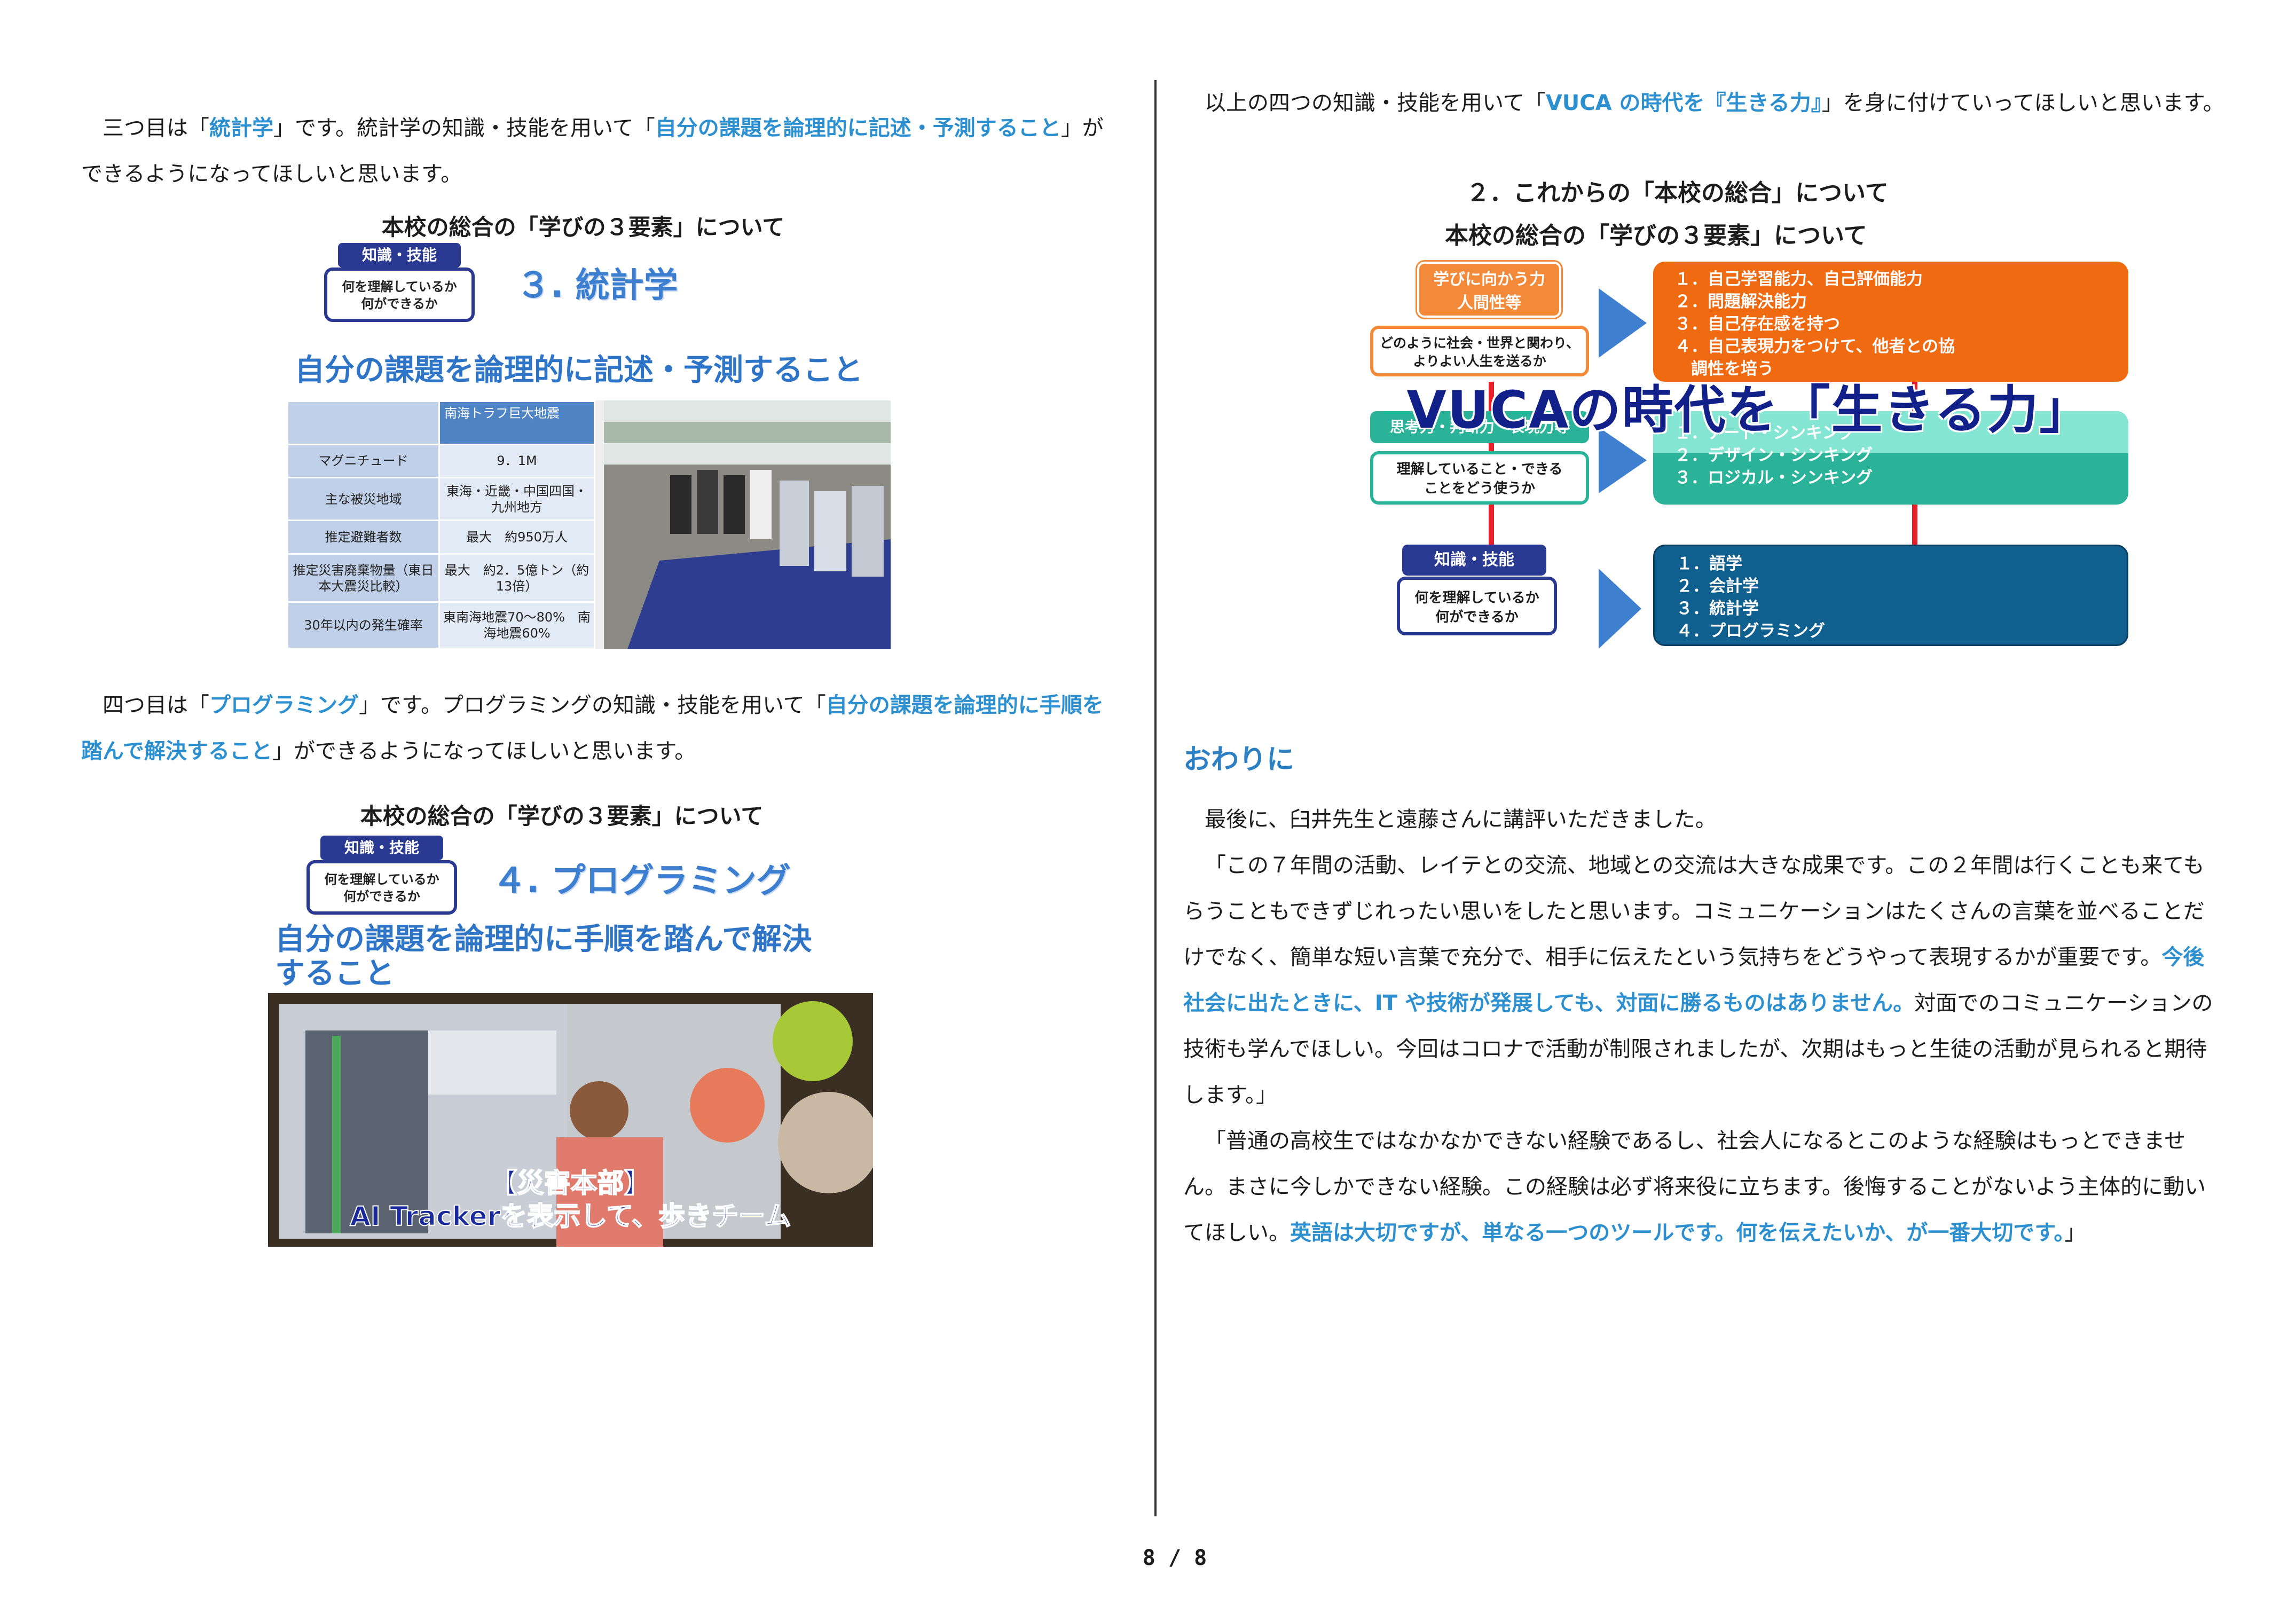  What do you see at coordinates (1677, 193) in the screenshot?
I see `section-heading-future: ２．これからの「本校の総合」について` at bounding box center [1677, 193].